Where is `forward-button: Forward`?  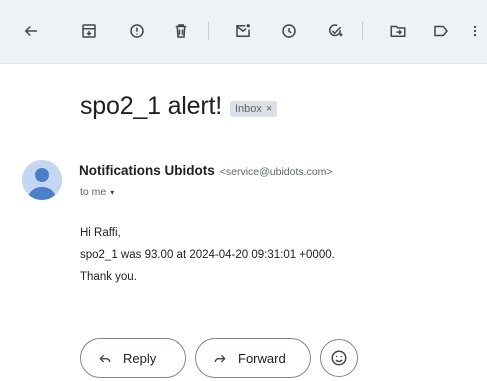
forward-button: Forward is located at coordinates (253, 358).